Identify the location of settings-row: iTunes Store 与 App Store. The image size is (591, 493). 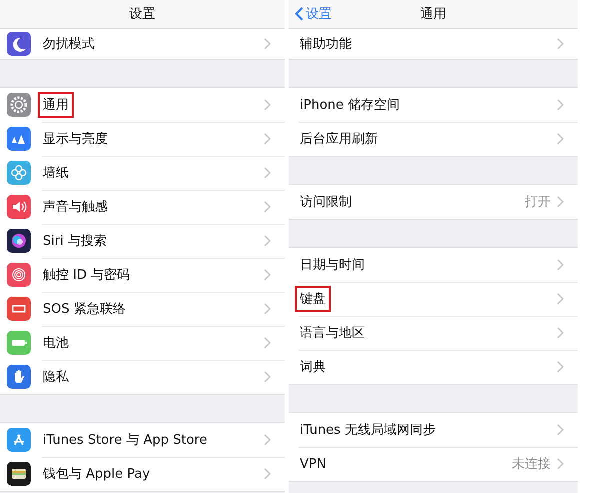
(142, 440).